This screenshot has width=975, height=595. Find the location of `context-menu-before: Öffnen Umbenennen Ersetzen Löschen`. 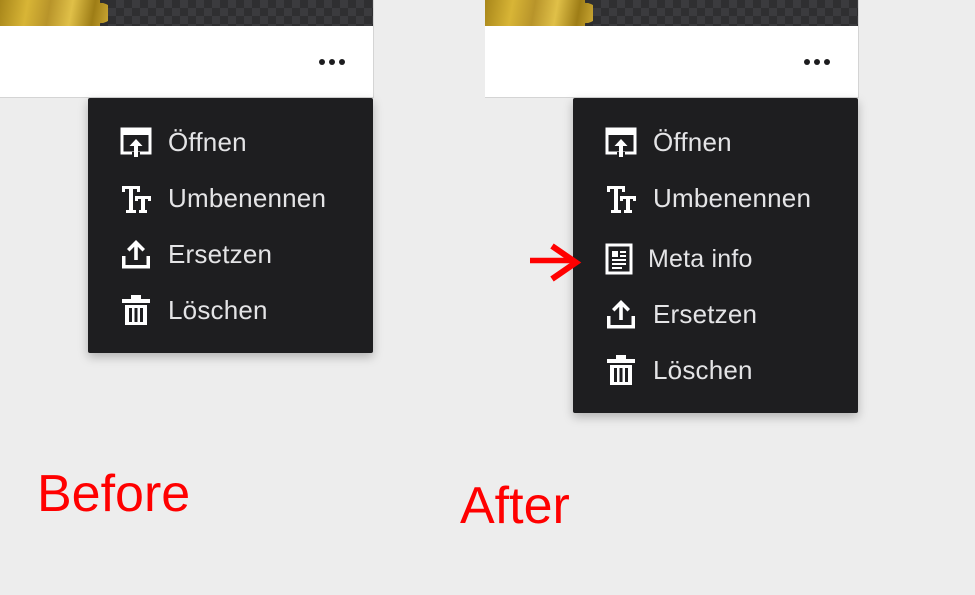

context-menu-before: Öffnen Umbenennen Ersetzen Löschen is located at coordinates (230, 225).